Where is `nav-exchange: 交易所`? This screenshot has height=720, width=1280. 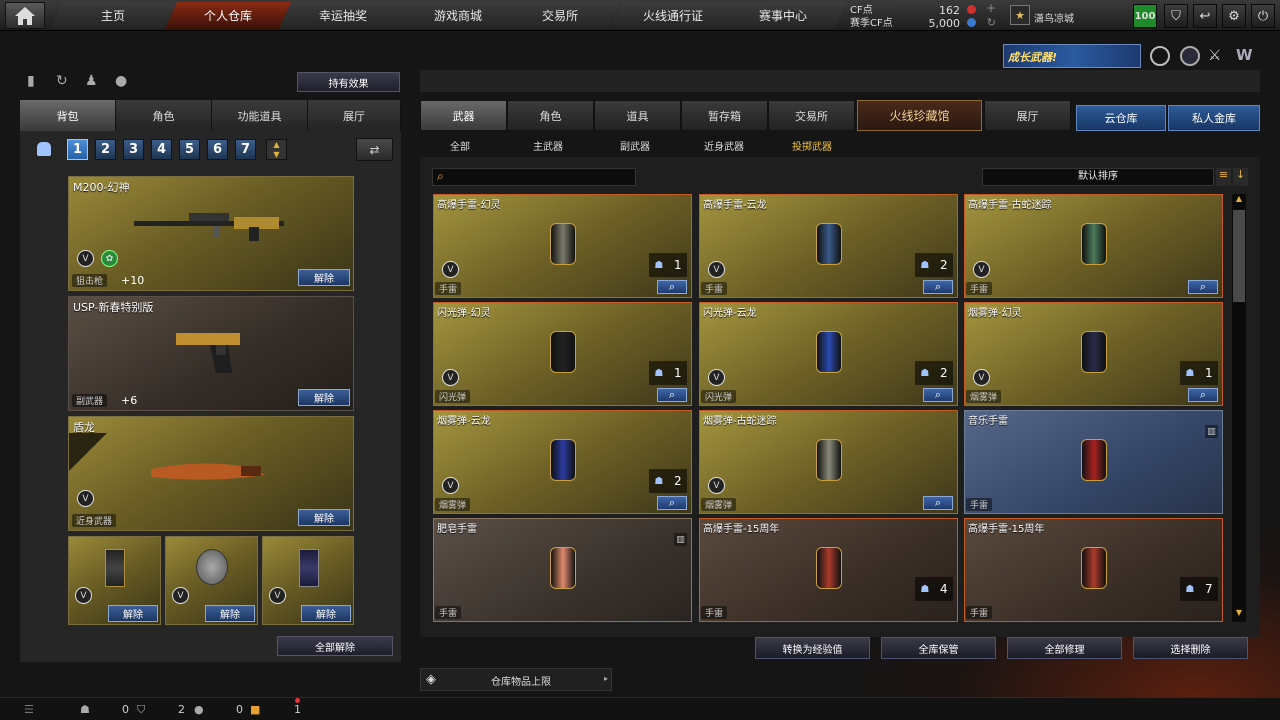
nav-exchange: 交易所 is located at coordinates (560, 15).